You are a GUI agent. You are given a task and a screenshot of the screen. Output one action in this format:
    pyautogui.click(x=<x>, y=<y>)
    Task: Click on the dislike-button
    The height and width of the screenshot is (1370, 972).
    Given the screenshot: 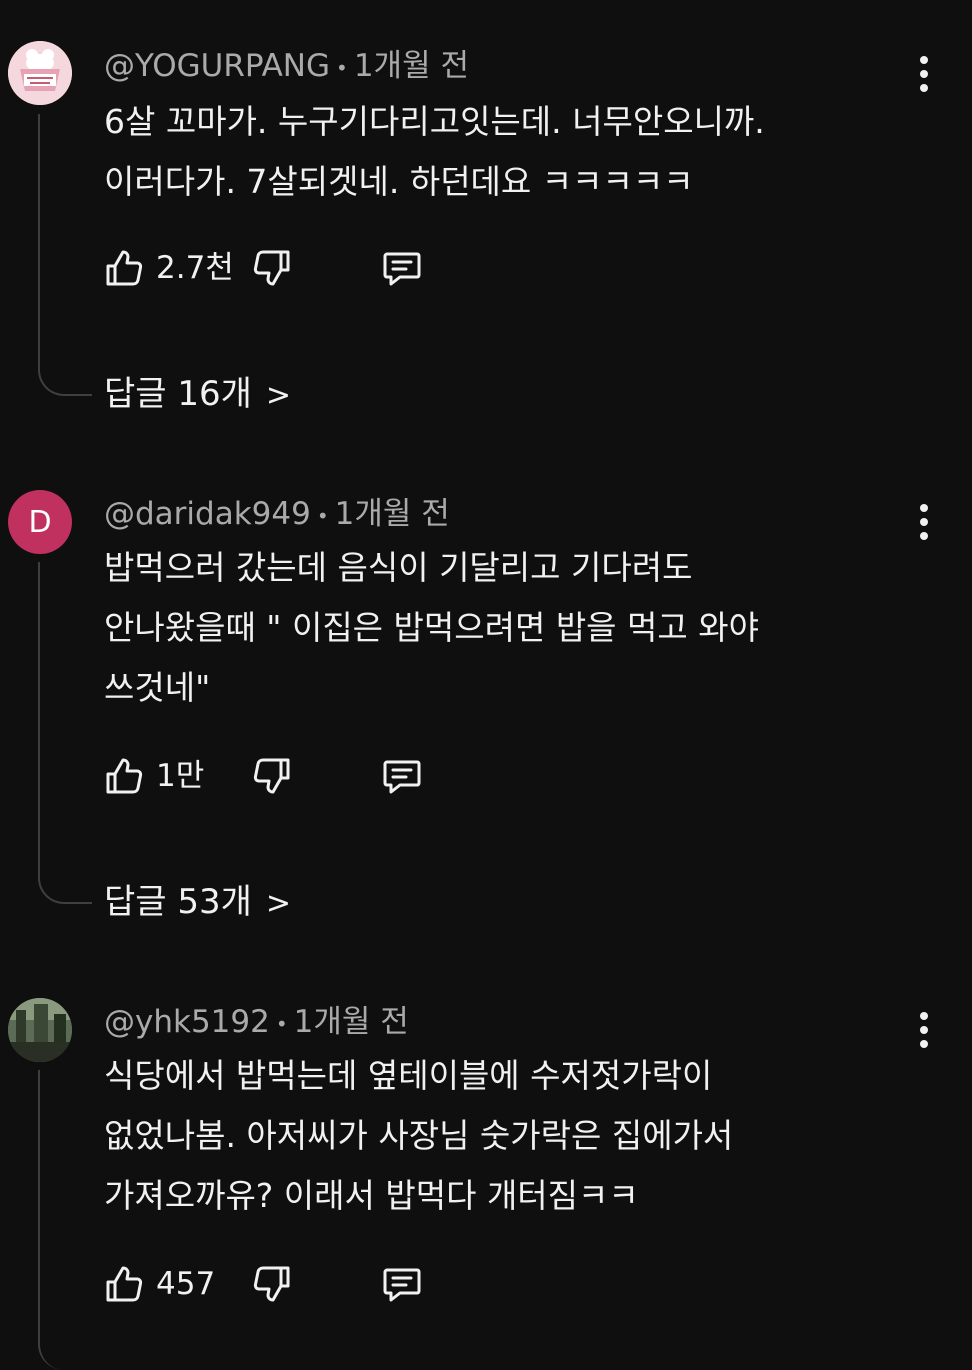 What is the action you would take?
    pyautogui.click(x=273, y=1285)
    